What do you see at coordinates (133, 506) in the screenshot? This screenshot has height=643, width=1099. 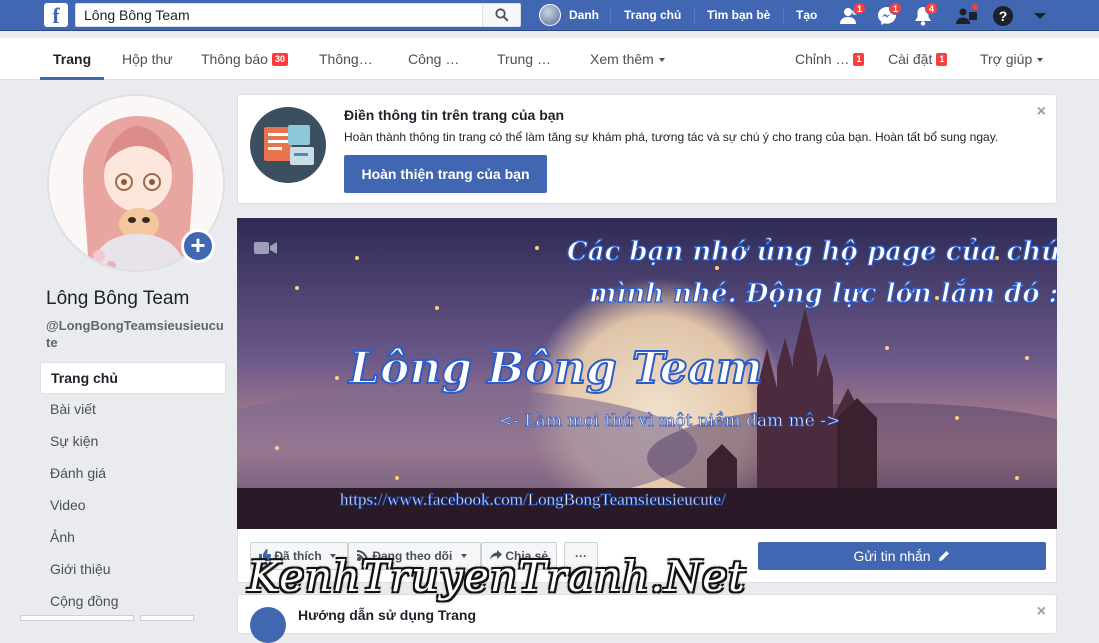 I see `left-menu-item-videos: Video` at bounding box center [133, 506].